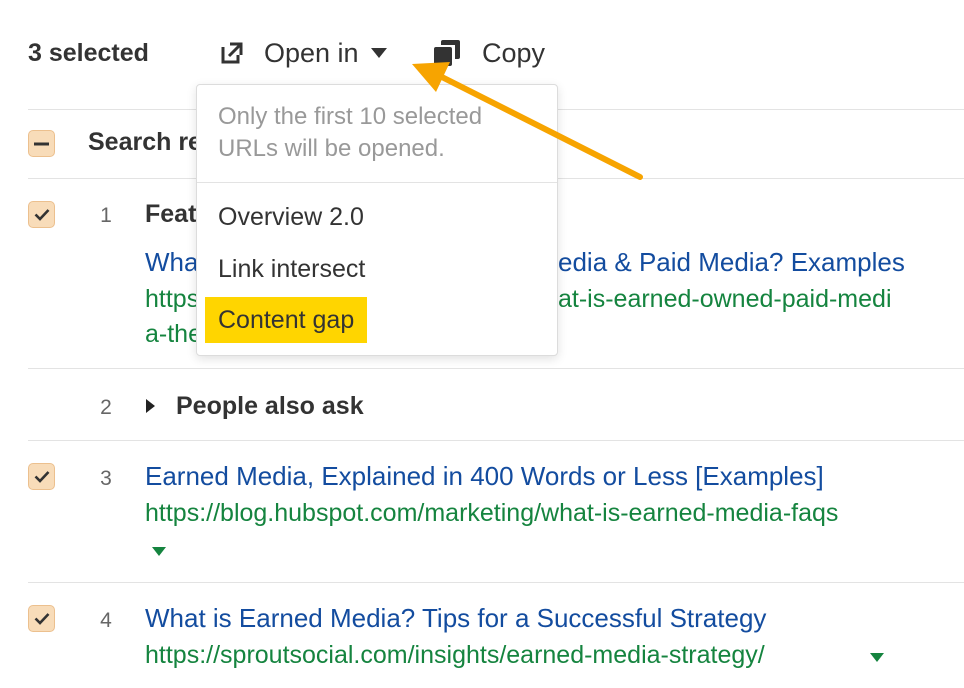 The height and width of the screenshot is (688, 964). I want to click on people-also-ask-label: People also ask, so click(270, 405).